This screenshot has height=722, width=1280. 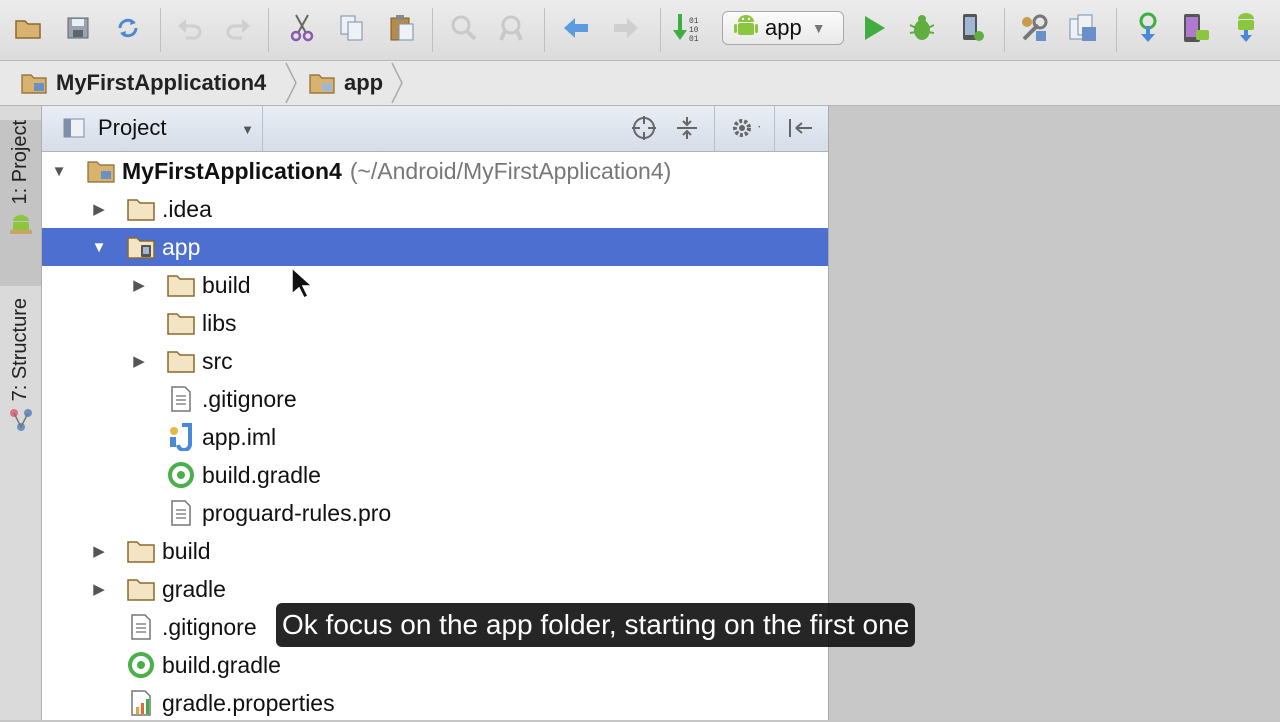 I want to click on copy-icon, so click(x=352, y=28).